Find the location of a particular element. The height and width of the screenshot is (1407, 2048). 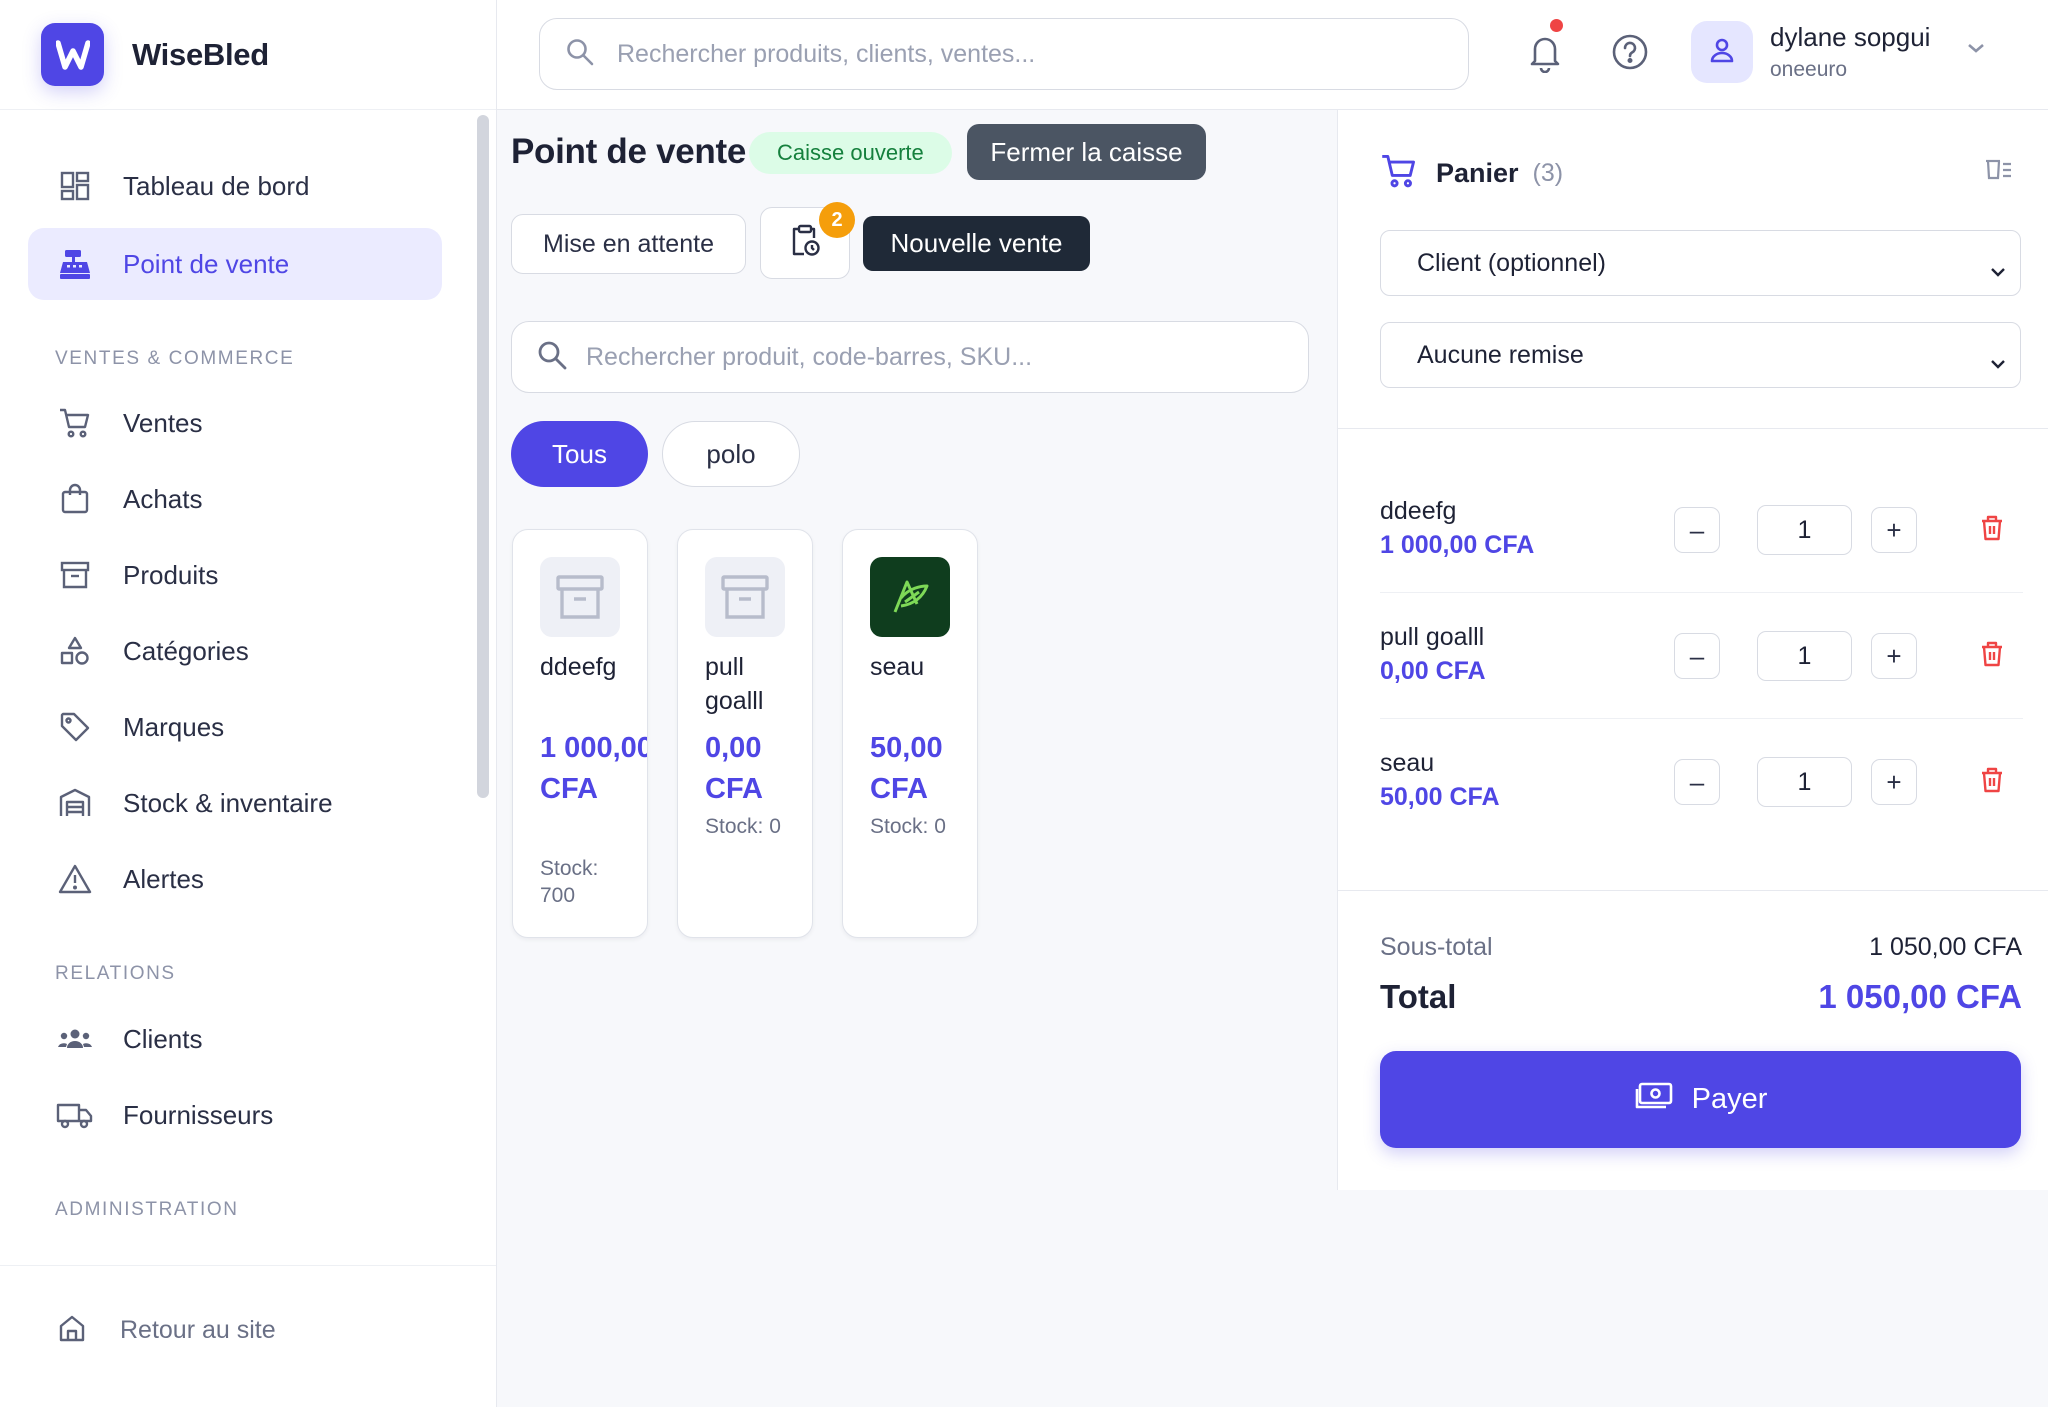

discount-select: Aucune remise is located at coordinates (1700, 355).